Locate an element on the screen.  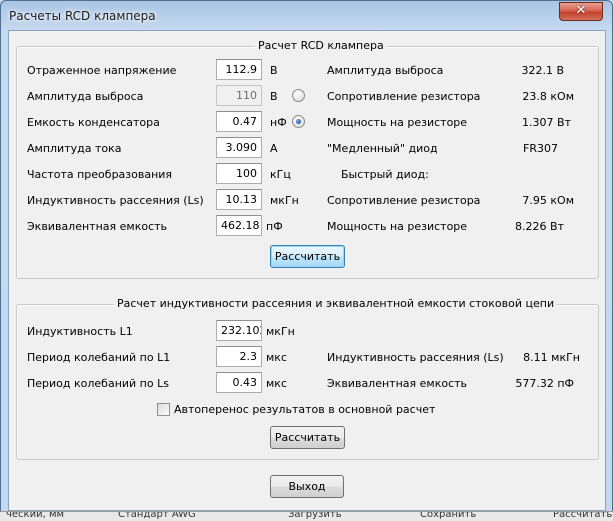
close-button: ✕ is located at coordinates (581, 11).